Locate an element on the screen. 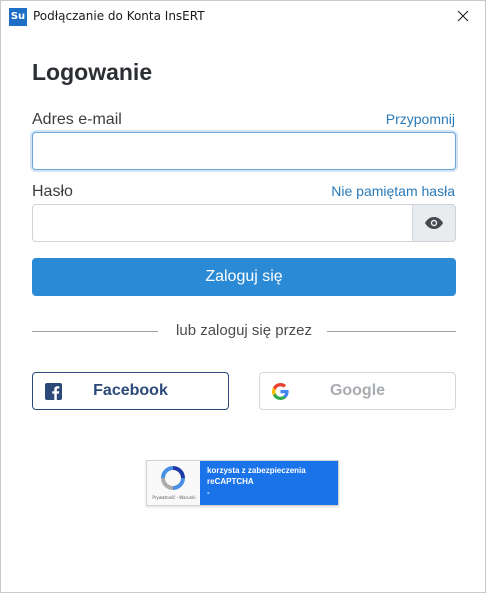 The image size is (486, 593). google-button: Google is located at coordinates (357, 391).